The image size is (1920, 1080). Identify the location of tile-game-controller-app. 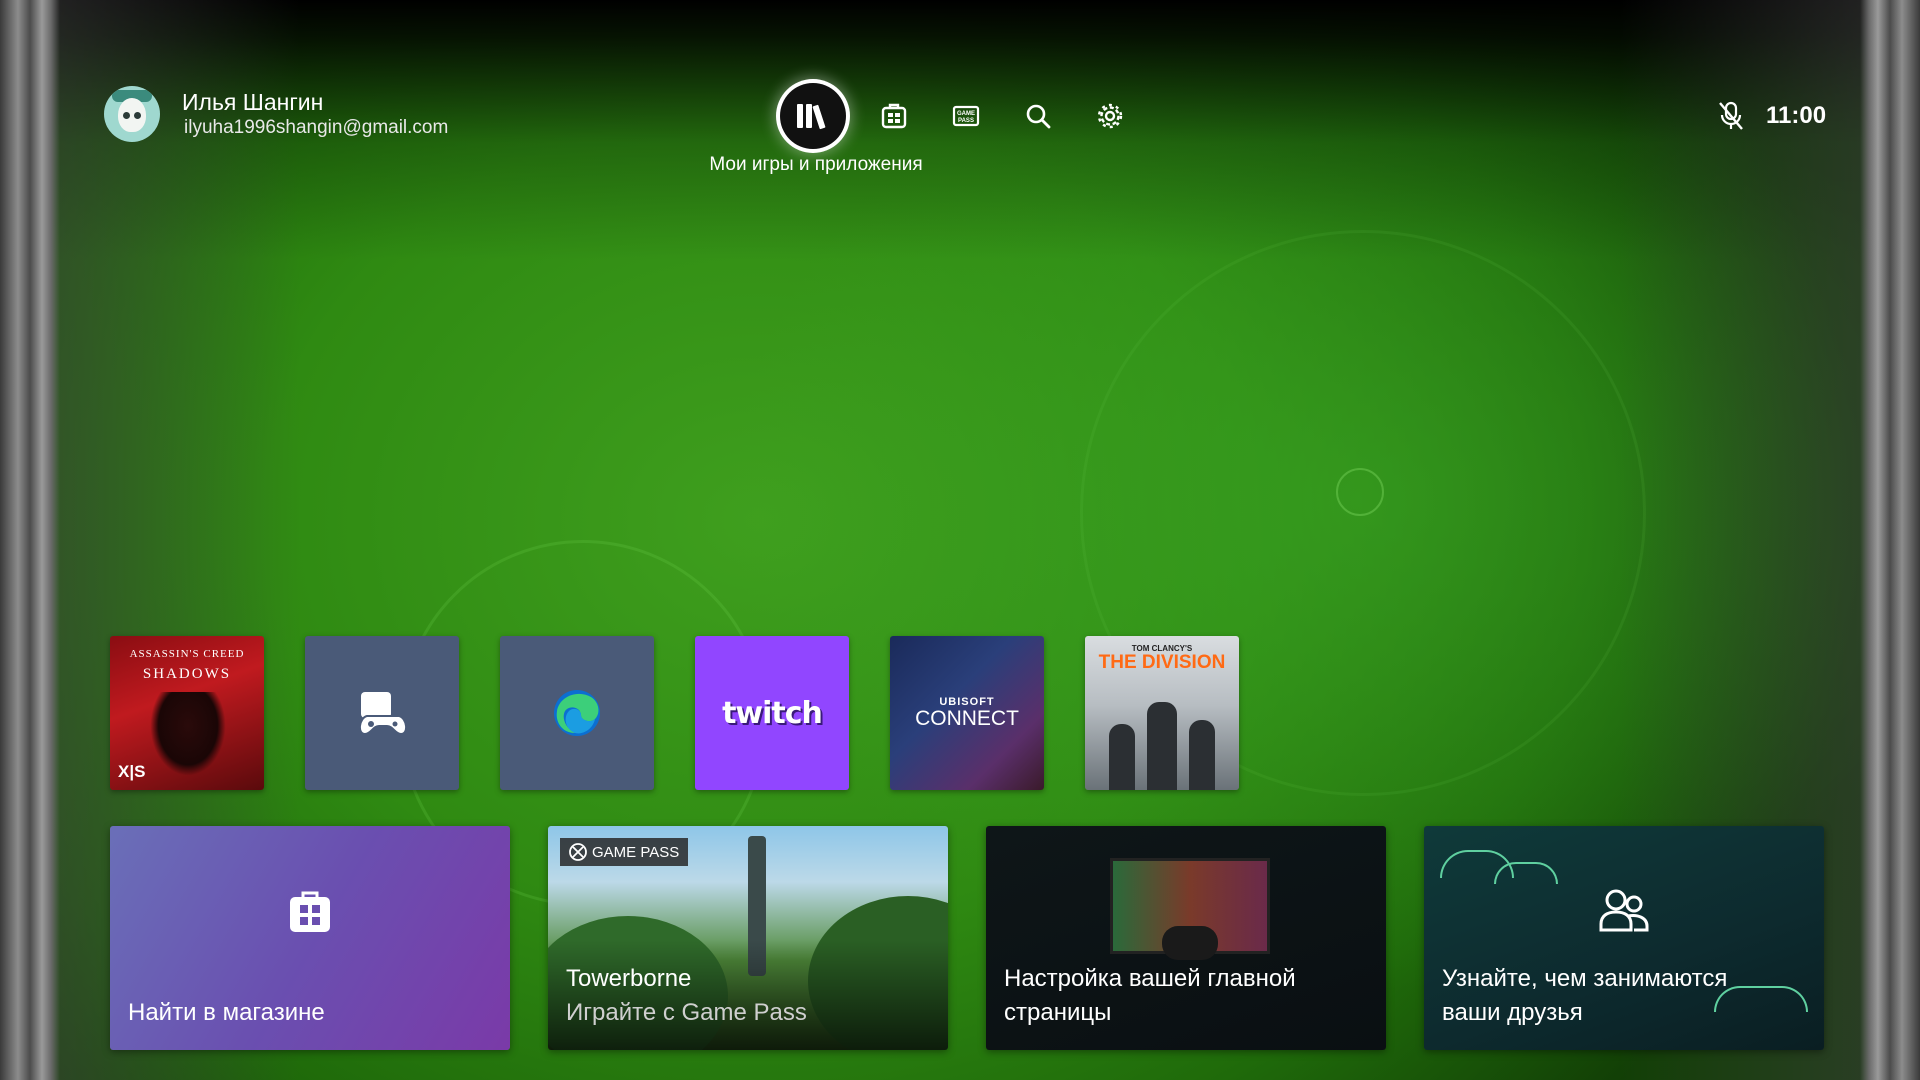
(382, 713).